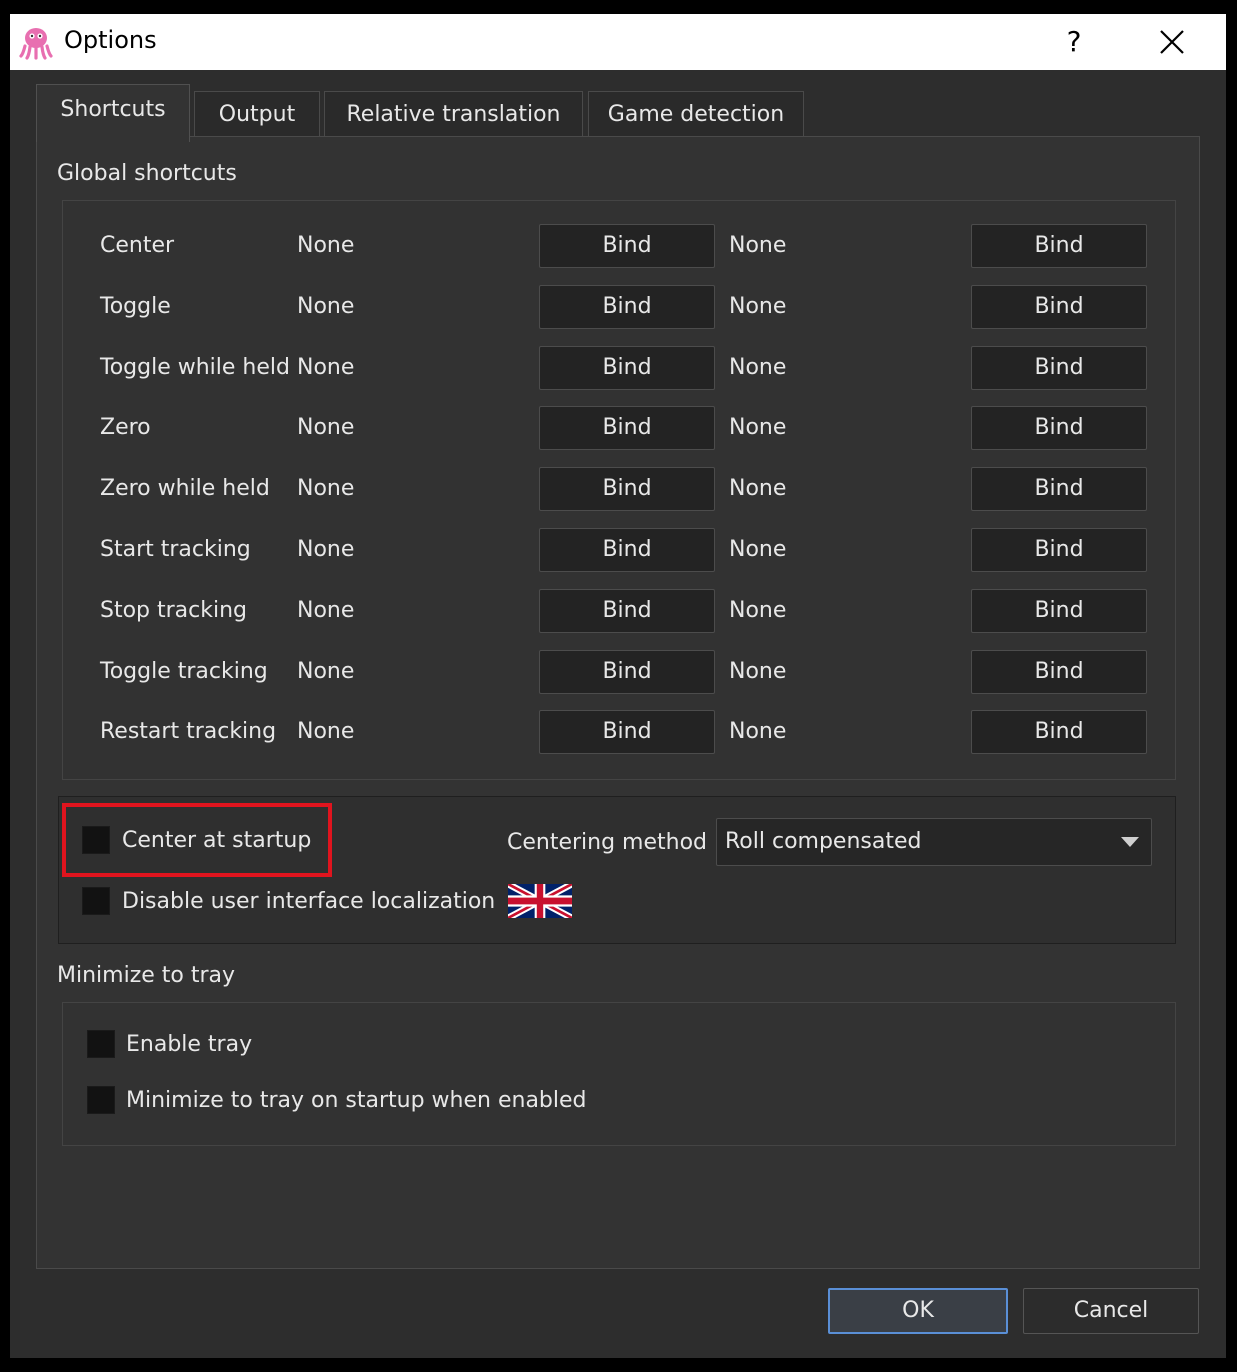 The height and width of the screenshot is (1372, 1237). Describe the element at coordinates (618, 42) in the screenshot. I see `title-bar: Options ?` at that location.